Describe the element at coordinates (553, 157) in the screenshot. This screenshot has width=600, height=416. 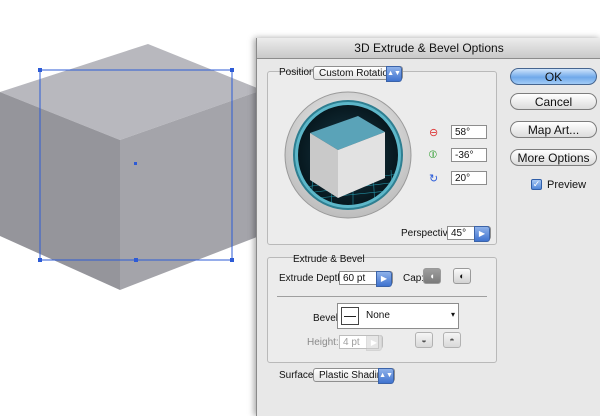
I see `more-options-button: More Options` at that location.